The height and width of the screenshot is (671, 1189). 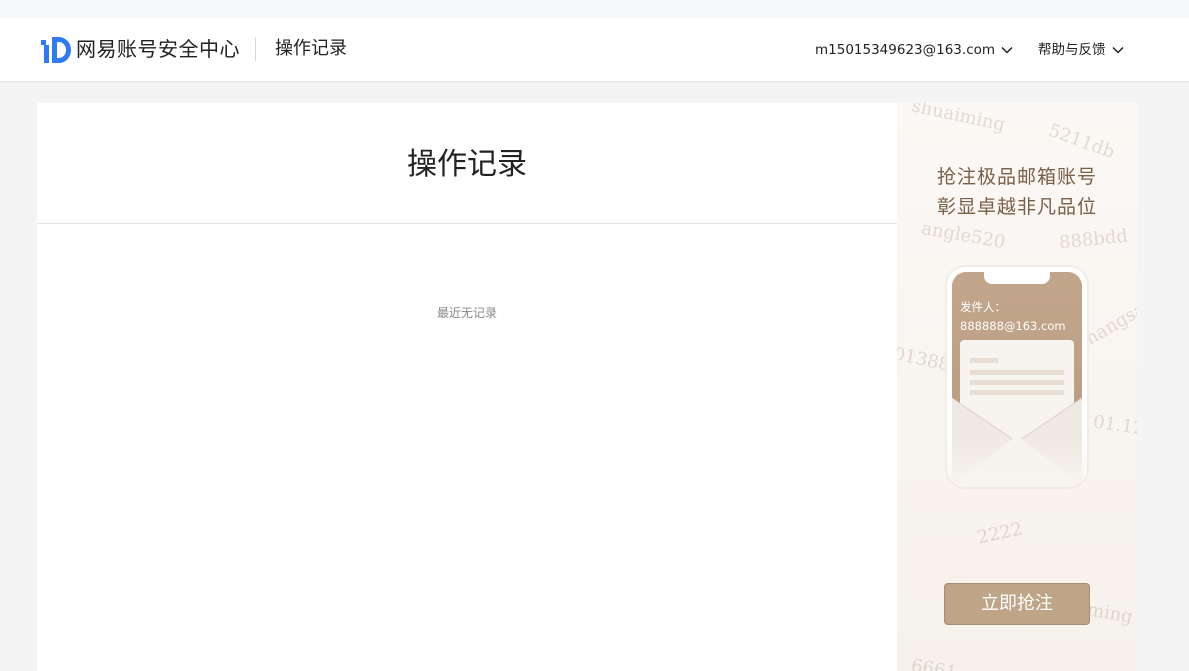 What do you see at coordinates (467, 164) in the screenshot?
I see `page-title: 操作记录` at bounding box center [467, 164].